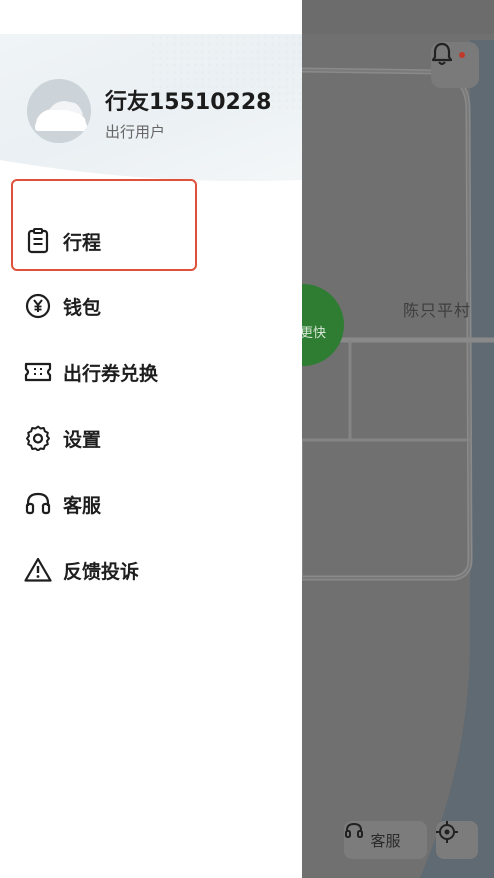 Image resolution: width=494 pixels, height=878 pixels. What do you see at coordinates (455, 65) in the screenshot?
I see `notification-button` at bounding box center [455, 65].